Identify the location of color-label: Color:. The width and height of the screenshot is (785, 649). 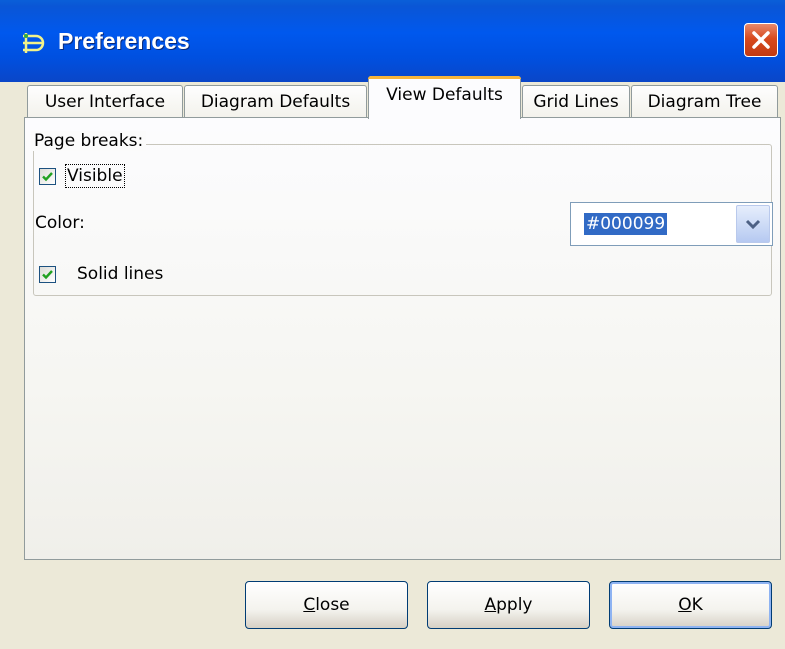
(60, 223).